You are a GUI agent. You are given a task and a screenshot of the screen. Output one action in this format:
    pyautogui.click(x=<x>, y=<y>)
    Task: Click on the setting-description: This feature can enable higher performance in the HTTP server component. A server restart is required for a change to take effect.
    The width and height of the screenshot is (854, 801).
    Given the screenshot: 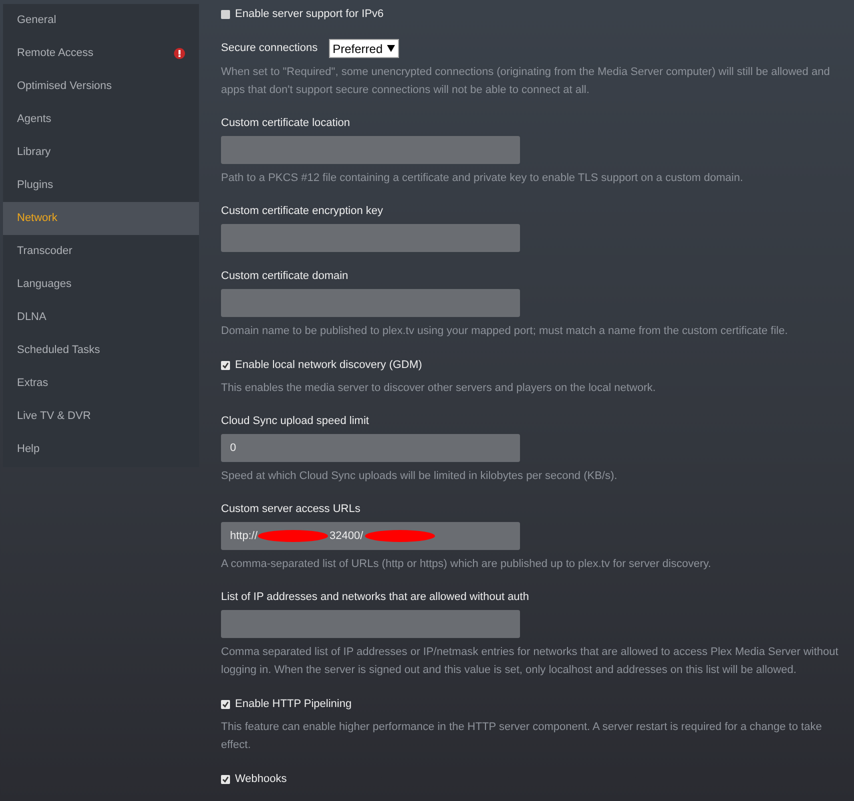 What is the action you would take?
    pyautogui.click(x=522, y=736)
    